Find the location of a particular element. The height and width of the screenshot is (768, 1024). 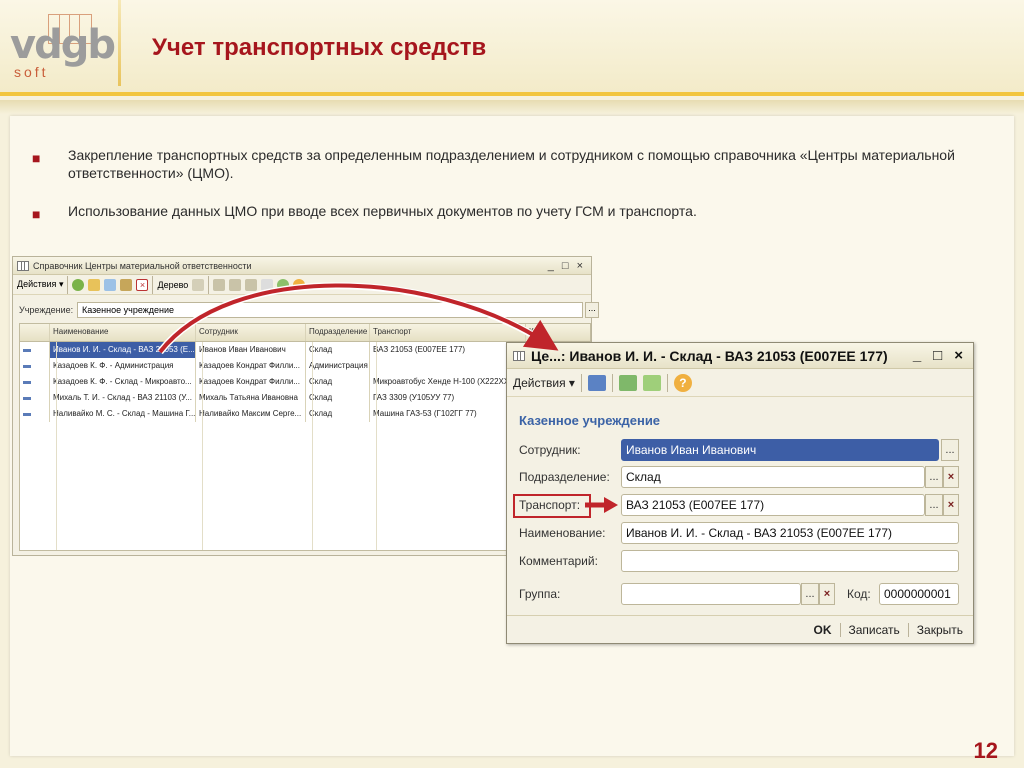

page-number: 12 is located at coordinates (985, 750).